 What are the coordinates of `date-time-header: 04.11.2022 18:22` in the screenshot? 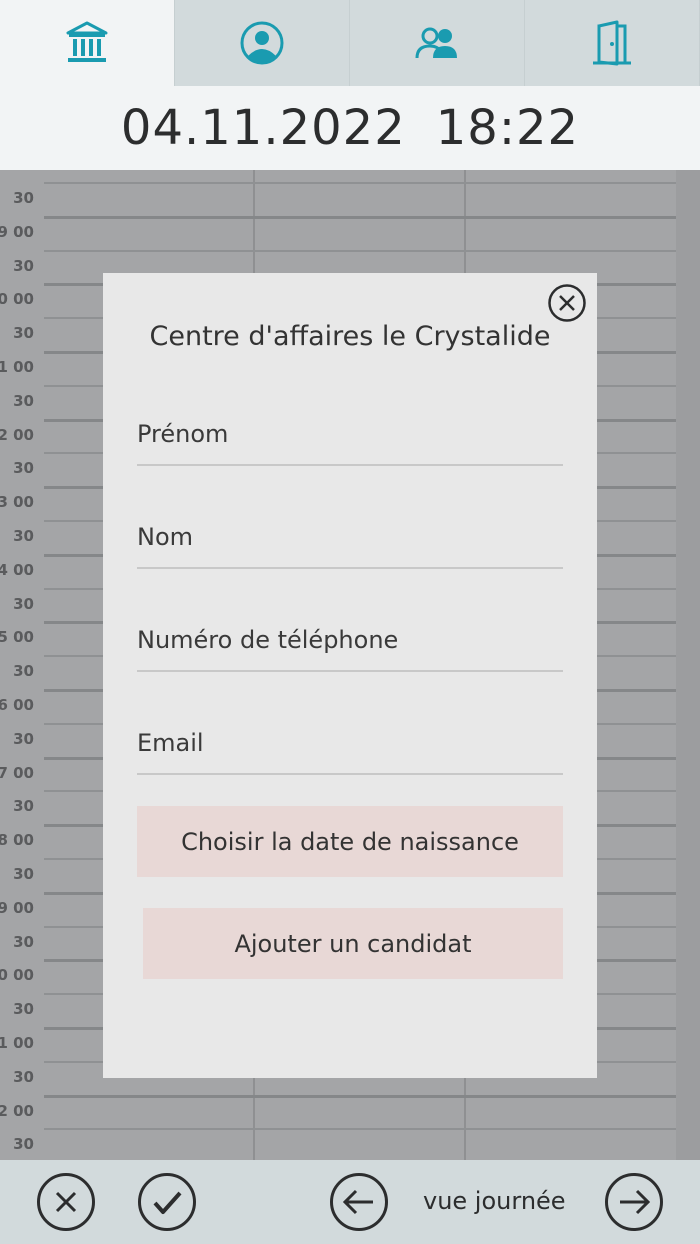 It's located at (350, 128).